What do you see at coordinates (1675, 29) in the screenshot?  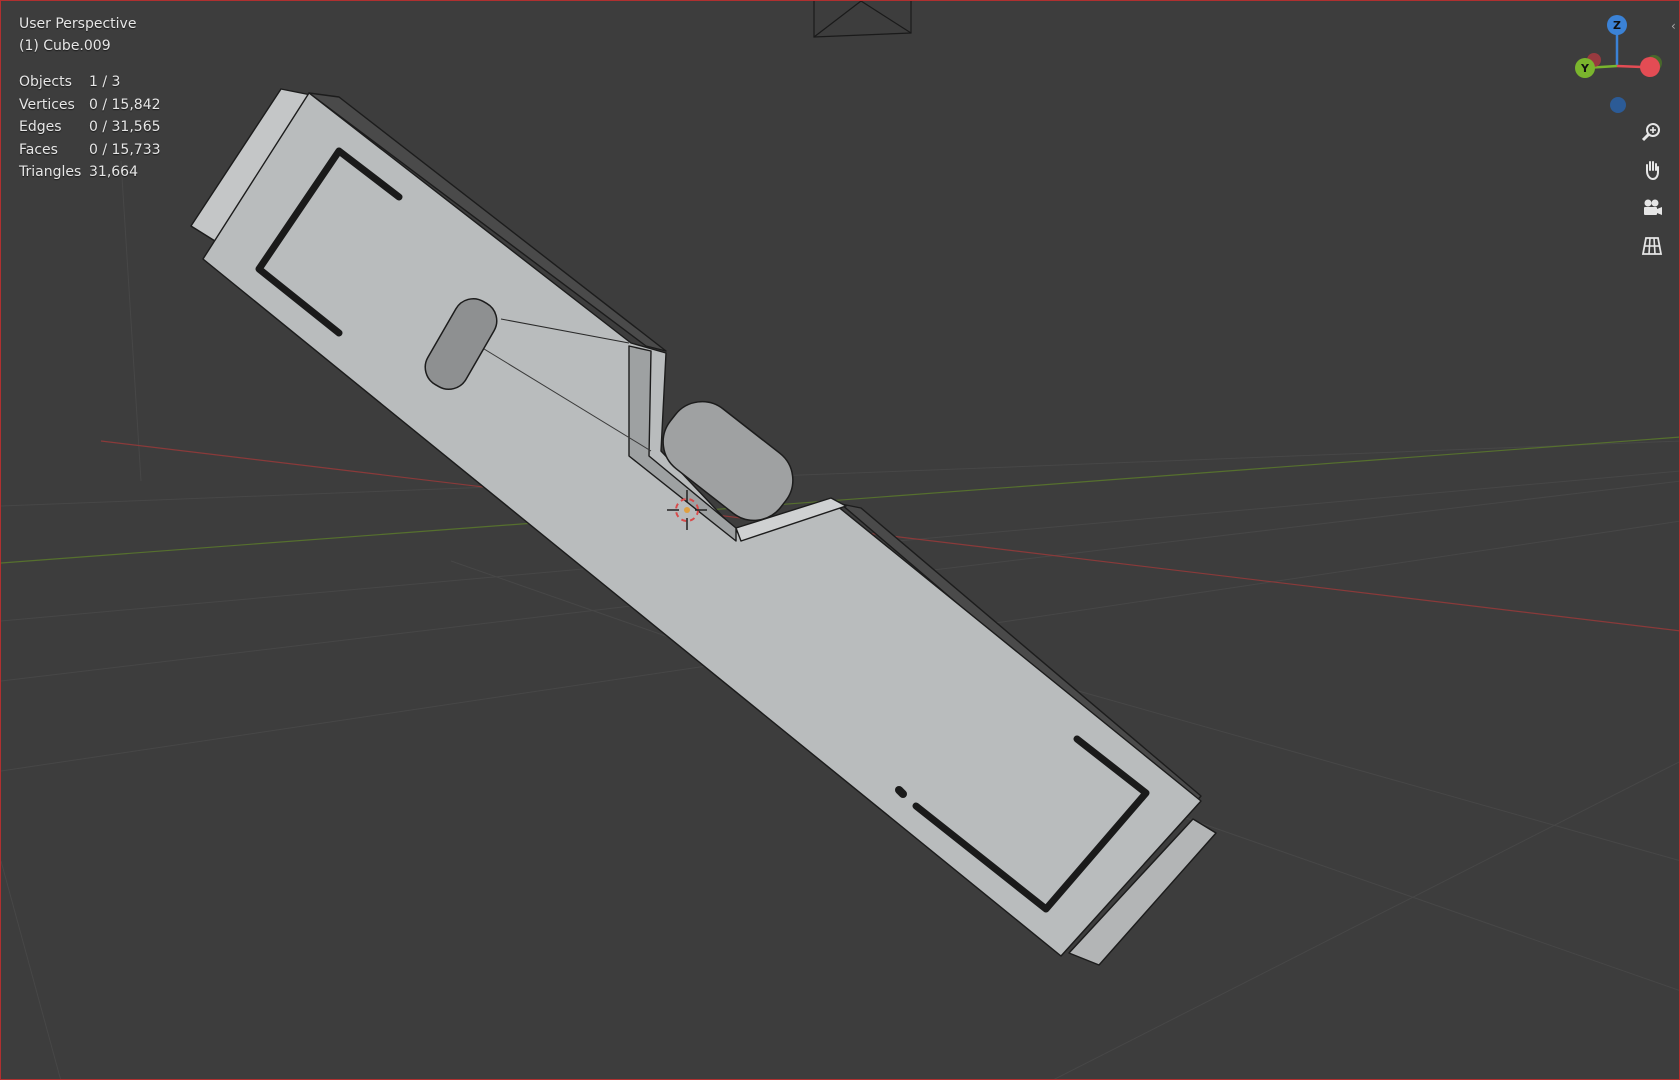 I see `sidebar-toggle-icon: ‹` at bounding box center [1675, 29].